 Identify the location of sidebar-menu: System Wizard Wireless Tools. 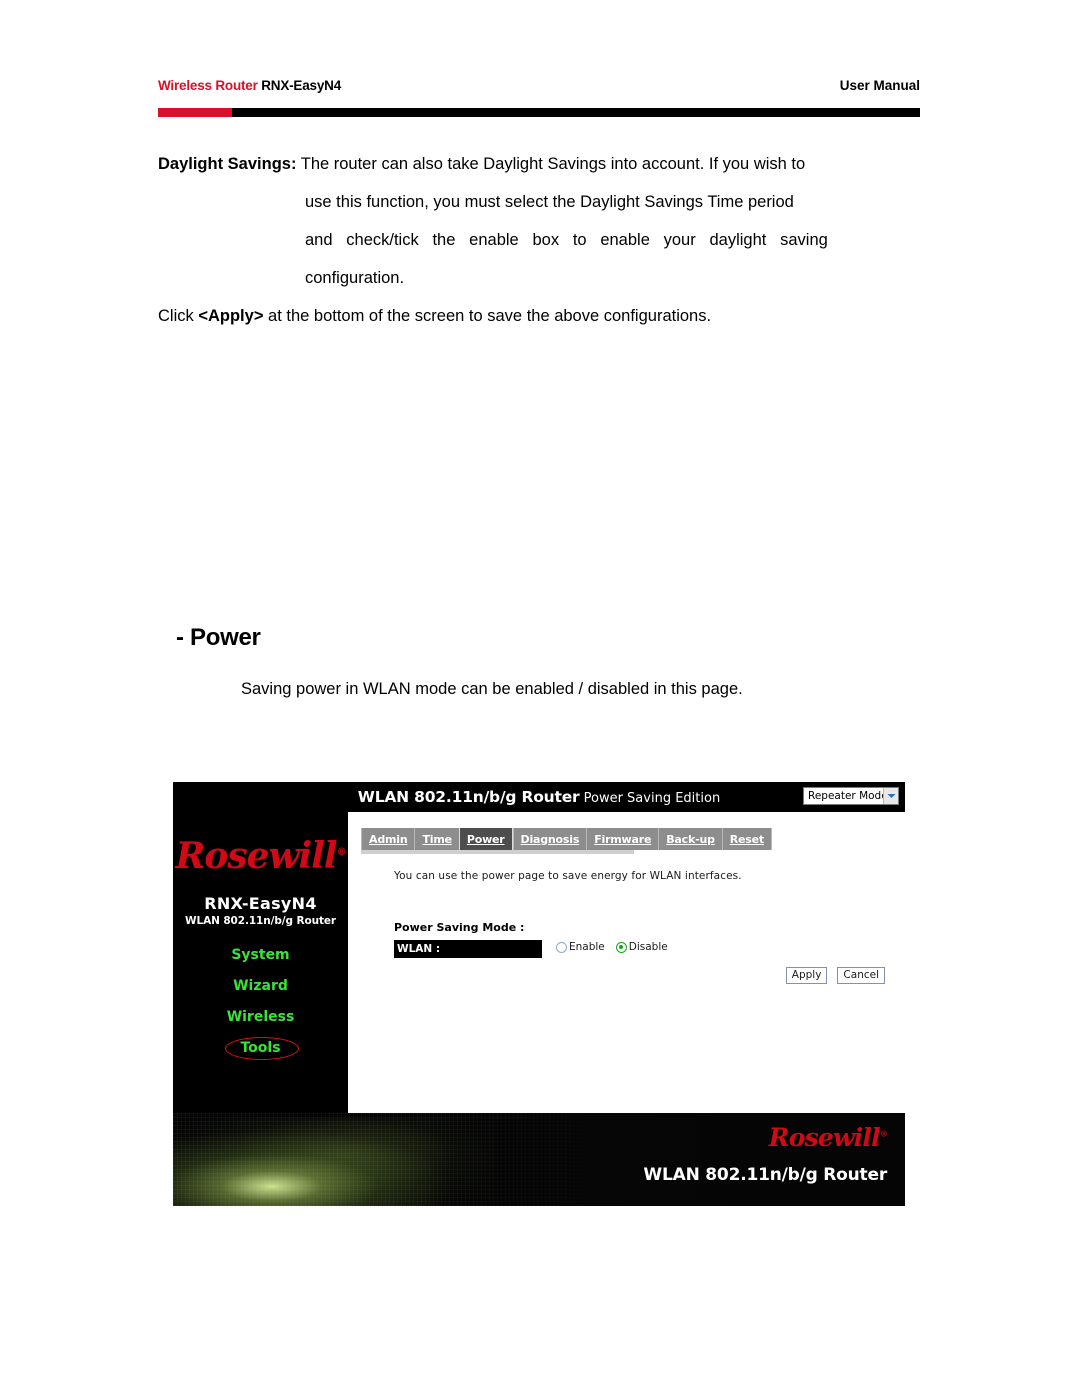
(260, 1003).